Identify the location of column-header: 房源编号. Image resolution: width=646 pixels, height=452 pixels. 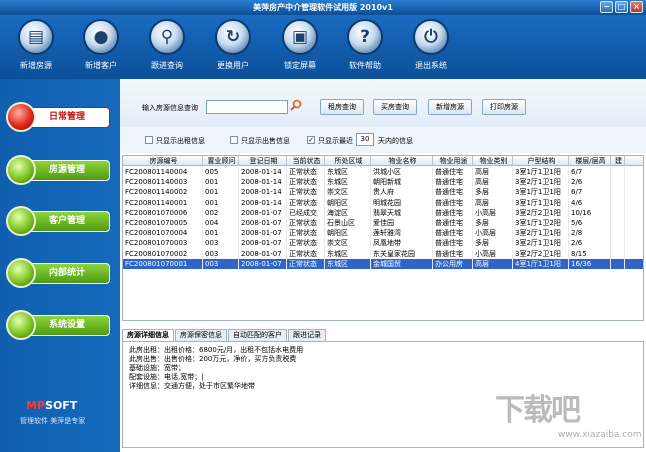
(163, 160).